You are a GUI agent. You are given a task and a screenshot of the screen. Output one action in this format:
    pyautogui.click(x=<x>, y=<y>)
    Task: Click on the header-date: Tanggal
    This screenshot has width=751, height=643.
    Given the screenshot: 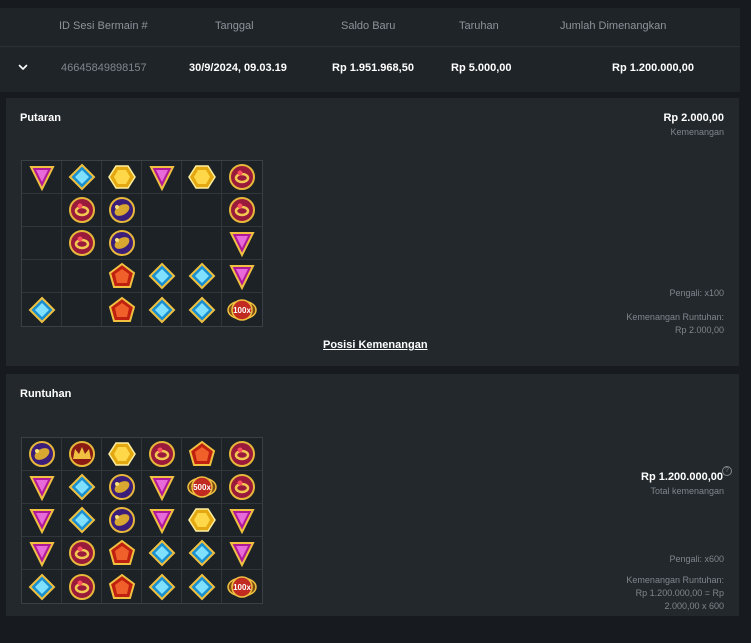 What is the action you would take?
    pyautogui.click(x=234, y=26)
    